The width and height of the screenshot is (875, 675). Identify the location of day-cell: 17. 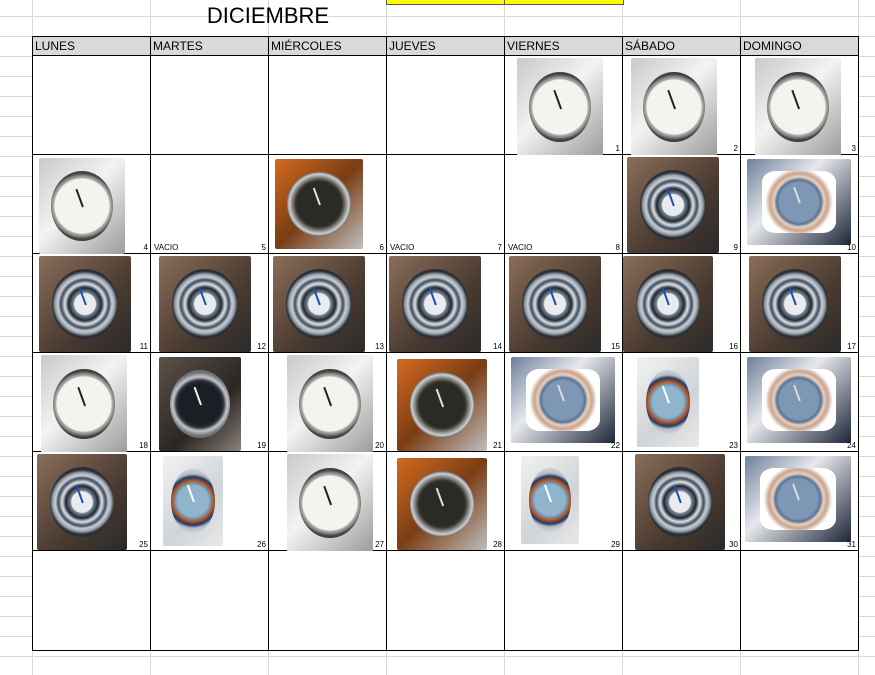
(799, 303).